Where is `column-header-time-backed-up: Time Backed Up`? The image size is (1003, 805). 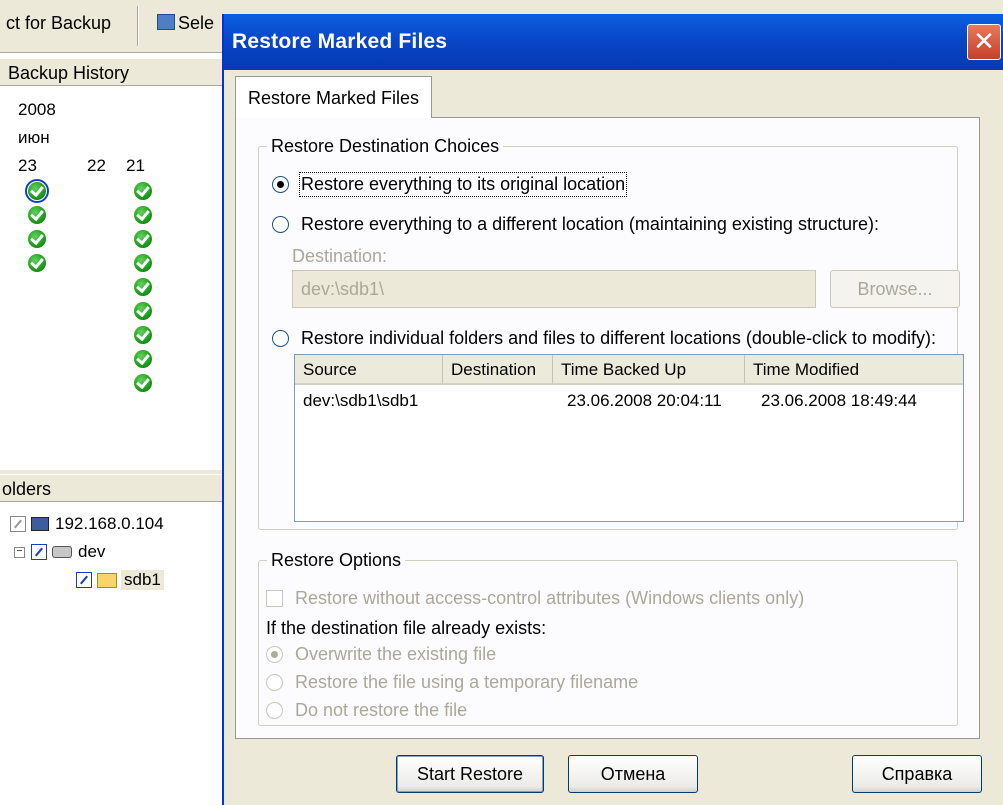 column-header-time-backed-up: Time Backed Up is located at coordinates (649, 370).